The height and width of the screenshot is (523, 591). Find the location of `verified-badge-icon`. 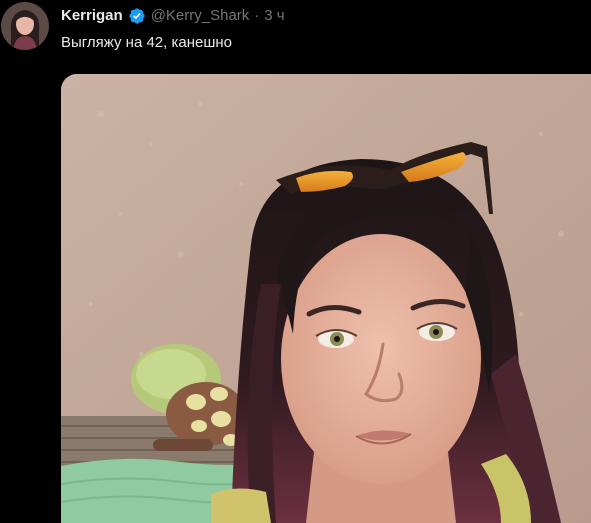

verified-badge-icon is located at coordinates (137, 16).